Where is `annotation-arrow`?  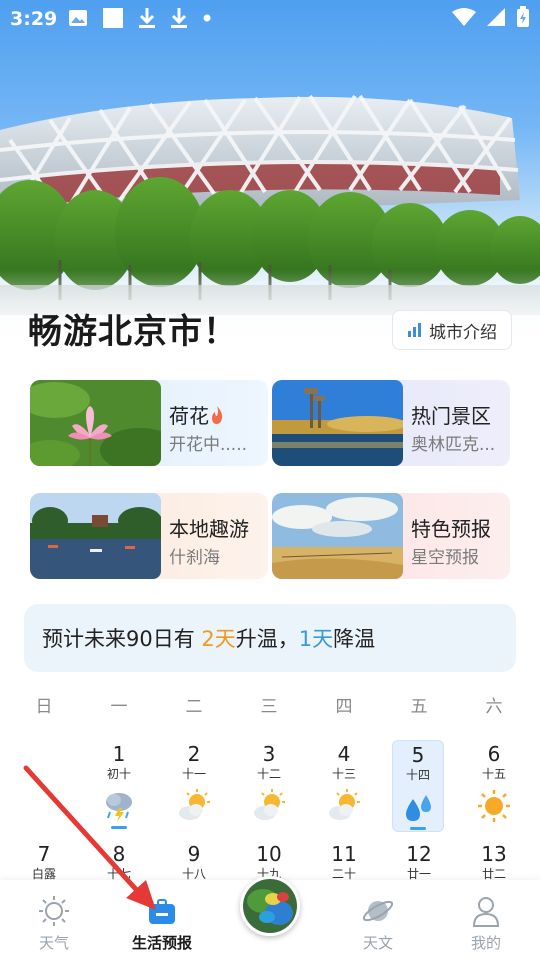
annotation-arrow is located at coordinates (89, 837).